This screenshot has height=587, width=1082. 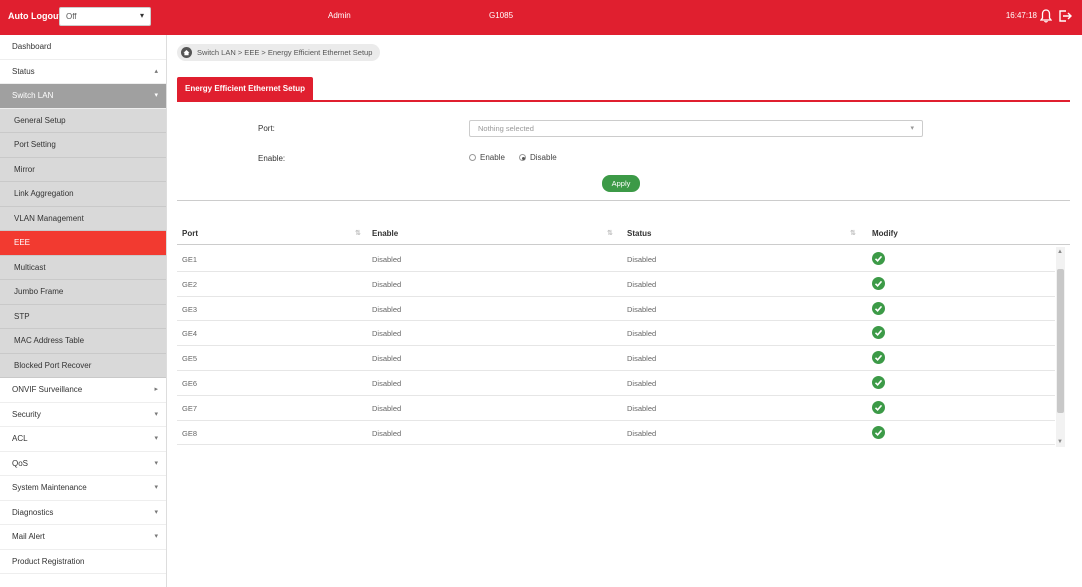 What do you see at coordinates (83, 316) in the screenshot?
I see `sidebar-item-stp: STP` at bounding box center [83, 316].